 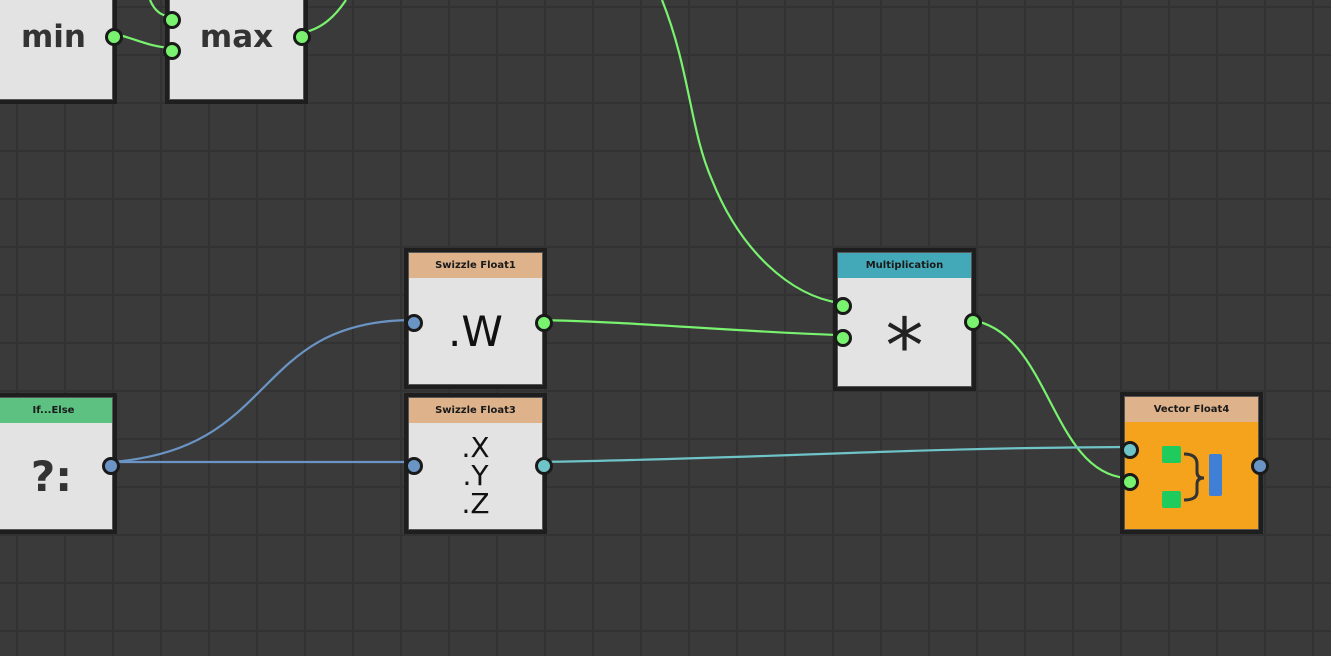 I want to click on multiplication-node: Multiplication *, so click(x=907, y=319).